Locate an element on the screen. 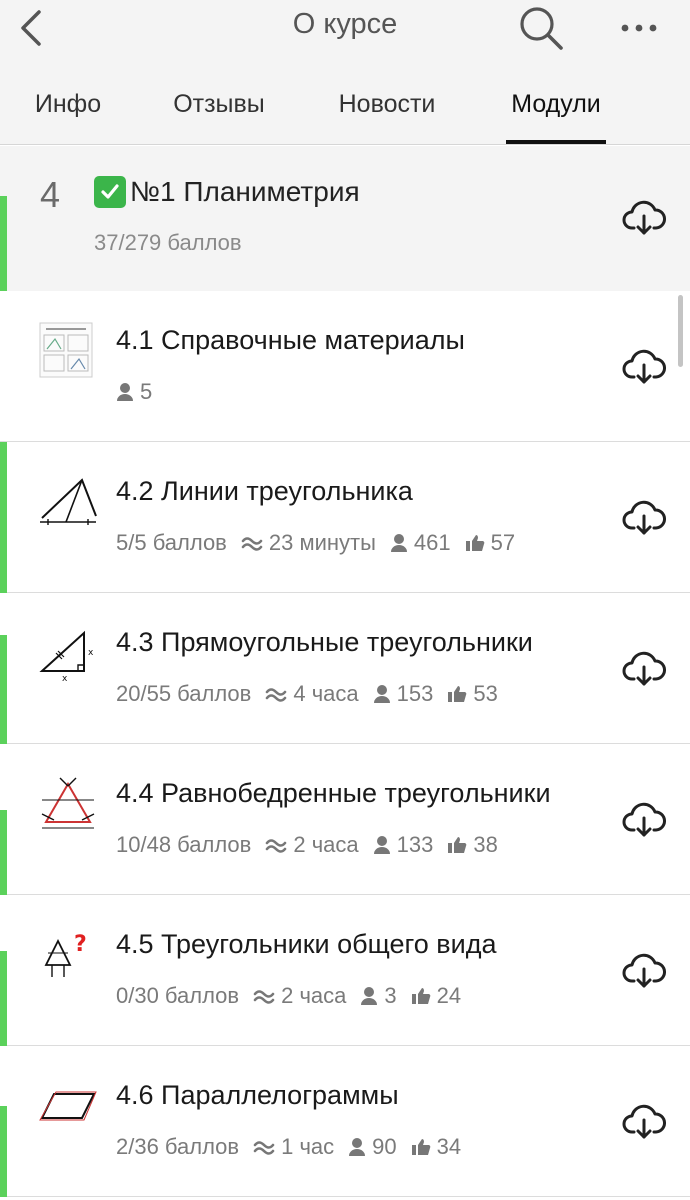 The height and width of the screenshot is (1200, 690). points-value: 20/55 баллов is located at coordinates (184, 693).